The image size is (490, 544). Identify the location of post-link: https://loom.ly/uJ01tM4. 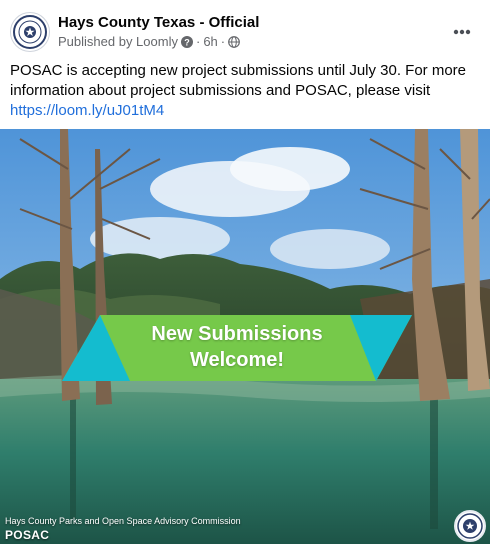
(87, 110).